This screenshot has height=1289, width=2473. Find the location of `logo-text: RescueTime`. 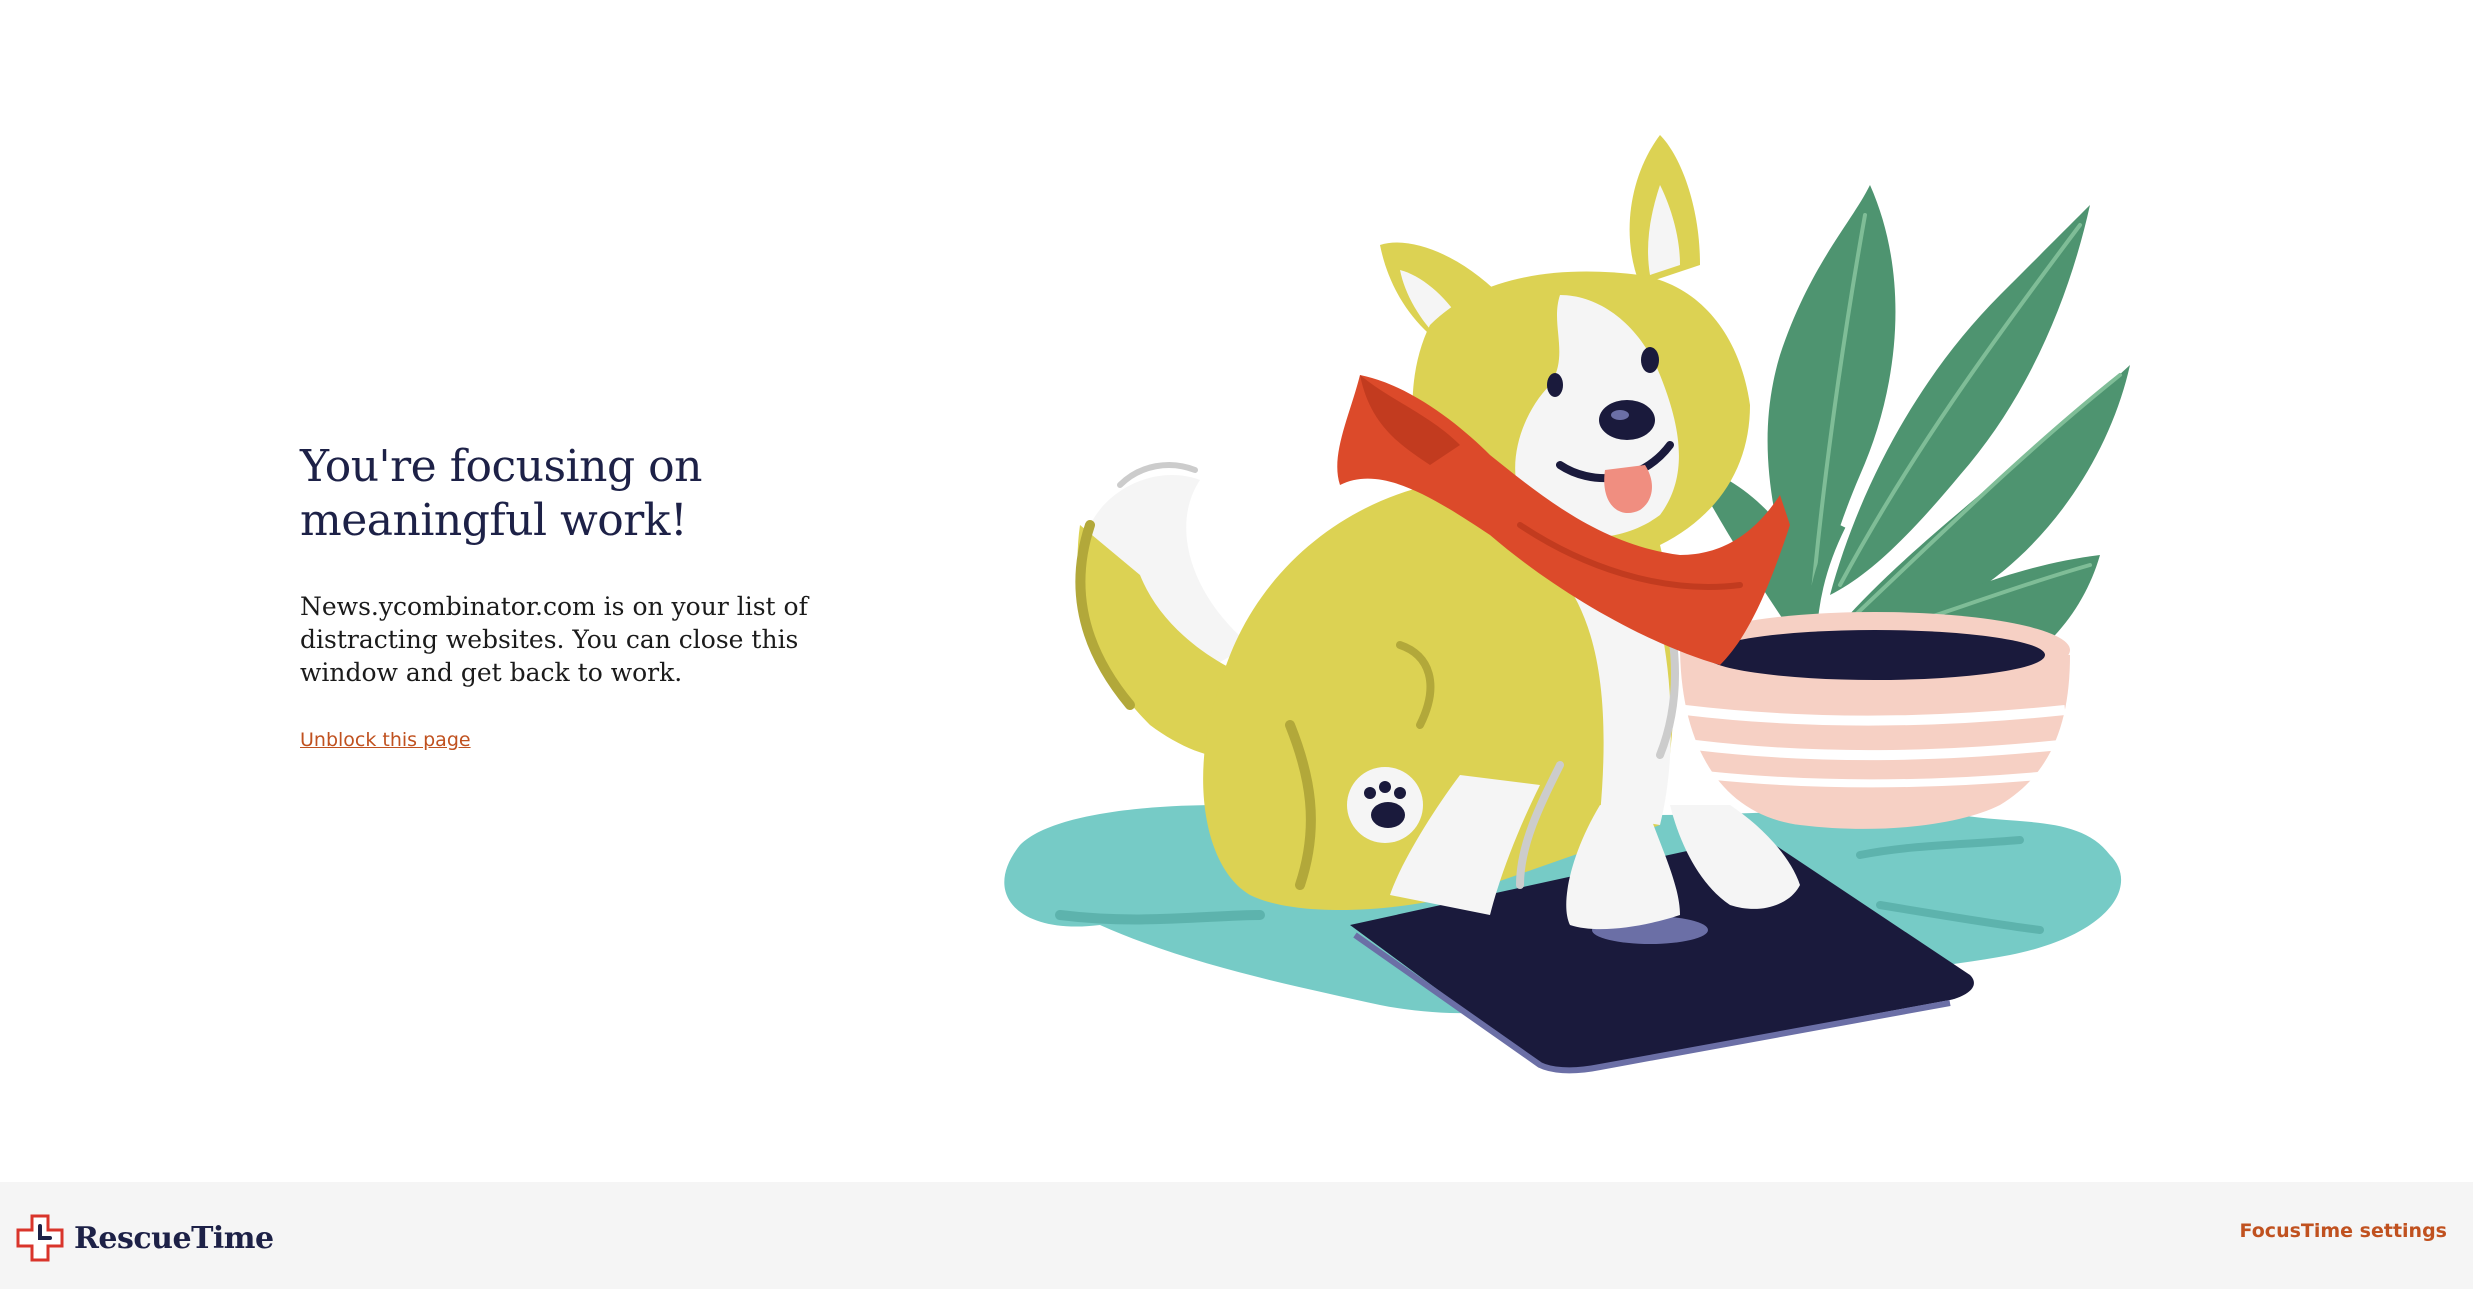

logo-text: RescueTime is located at coordinates (174, 1238).